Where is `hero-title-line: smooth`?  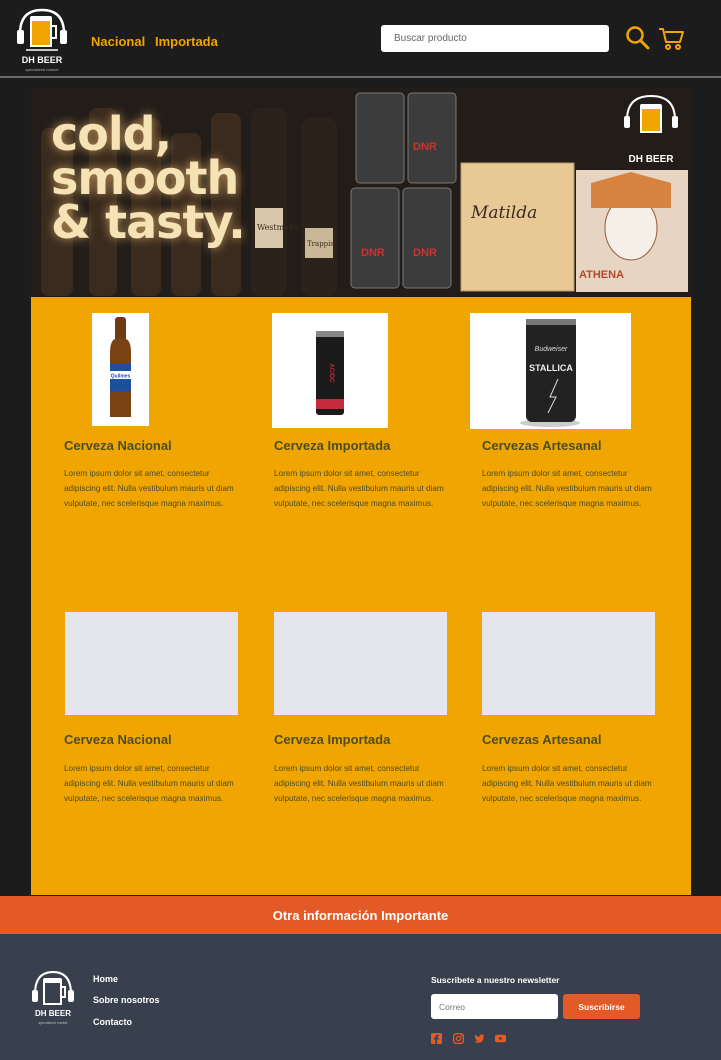 hero-title-line: smooth is located at coordinates (145, 178).